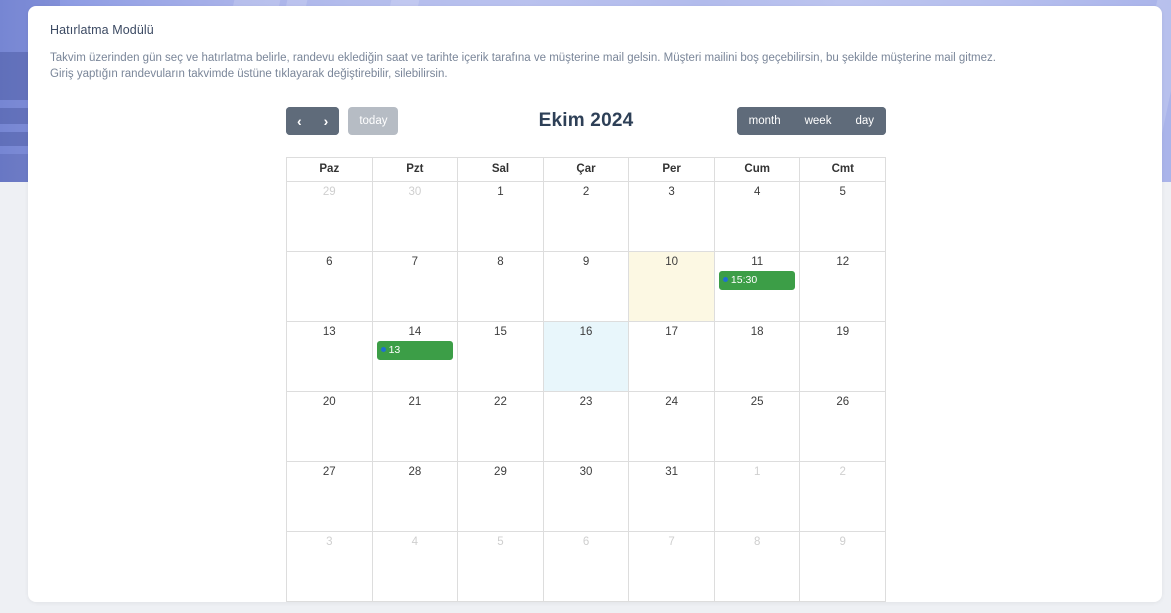  Describe the element at coordinates (843, 427) in the screenshot. I see `calendar-day-cell: 26` at that location.